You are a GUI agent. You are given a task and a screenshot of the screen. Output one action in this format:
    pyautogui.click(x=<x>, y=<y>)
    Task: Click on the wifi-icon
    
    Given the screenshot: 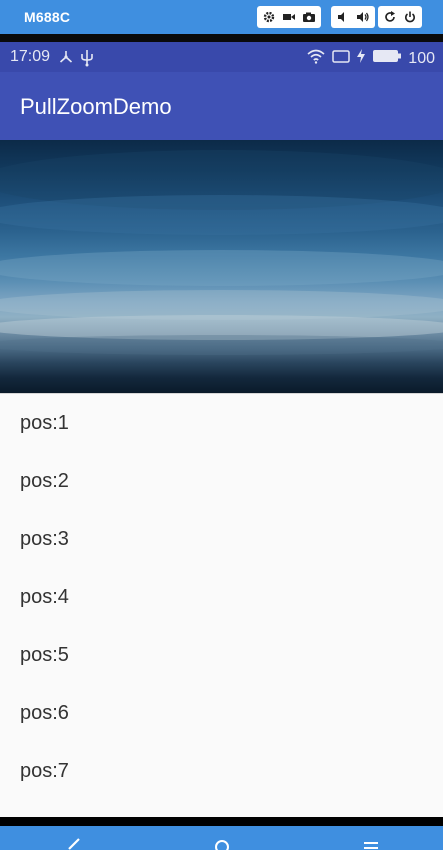 What is the action you would take?
    pyautogui.click(x=316, y=58)
    